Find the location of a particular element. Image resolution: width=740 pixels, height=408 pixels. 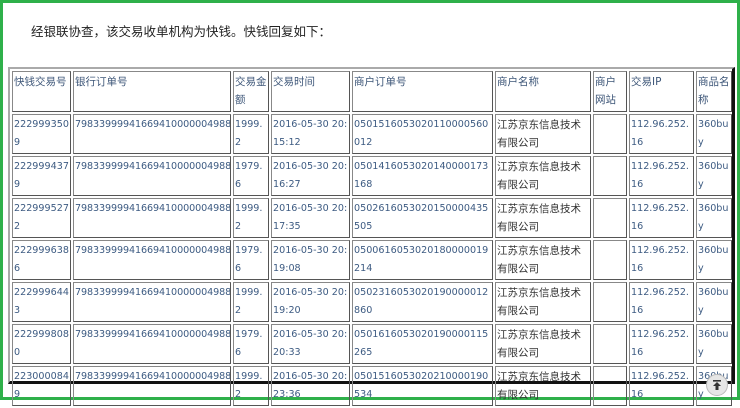

table-cell: 2016-05-30 20:19:08 is located at coordinates (310, 260).